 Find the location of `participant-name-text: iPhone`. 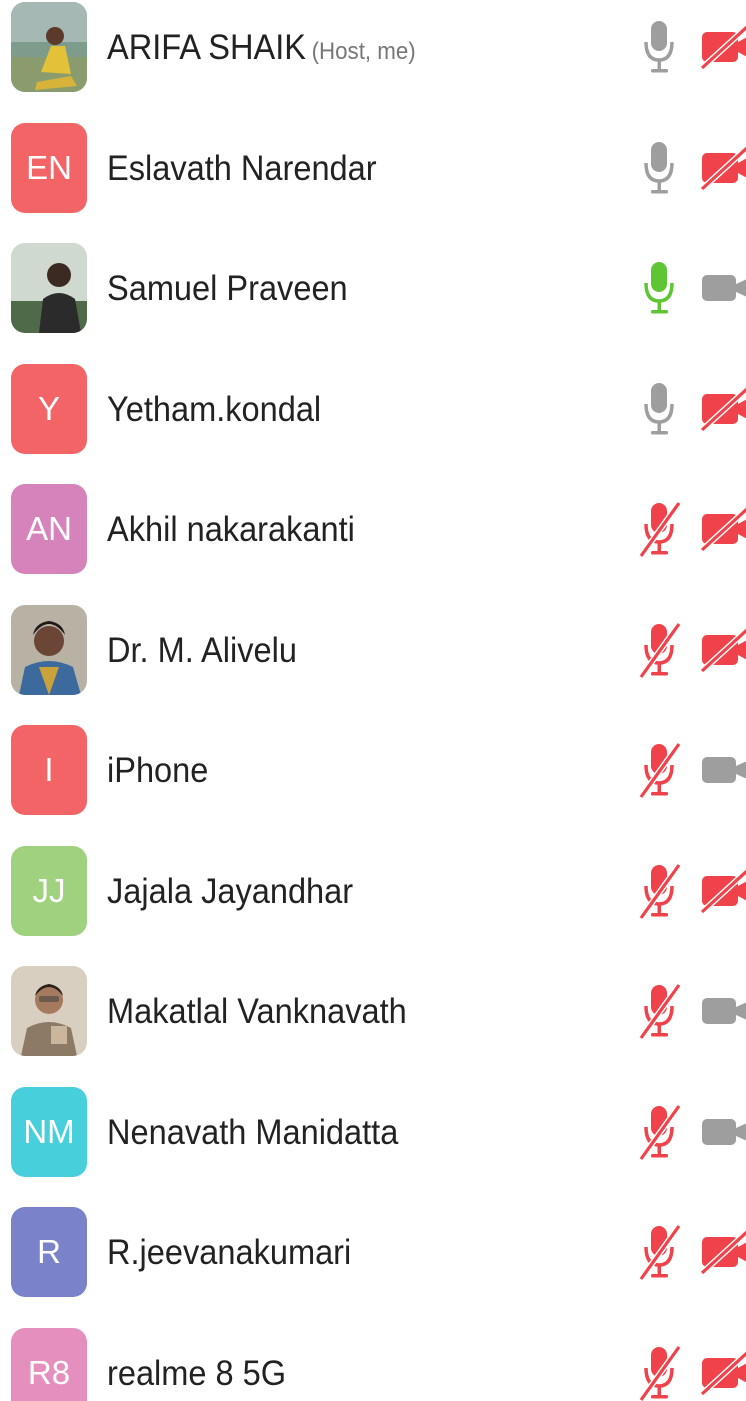

participant-name-text: iPhone is located at coordinates (158, 770).